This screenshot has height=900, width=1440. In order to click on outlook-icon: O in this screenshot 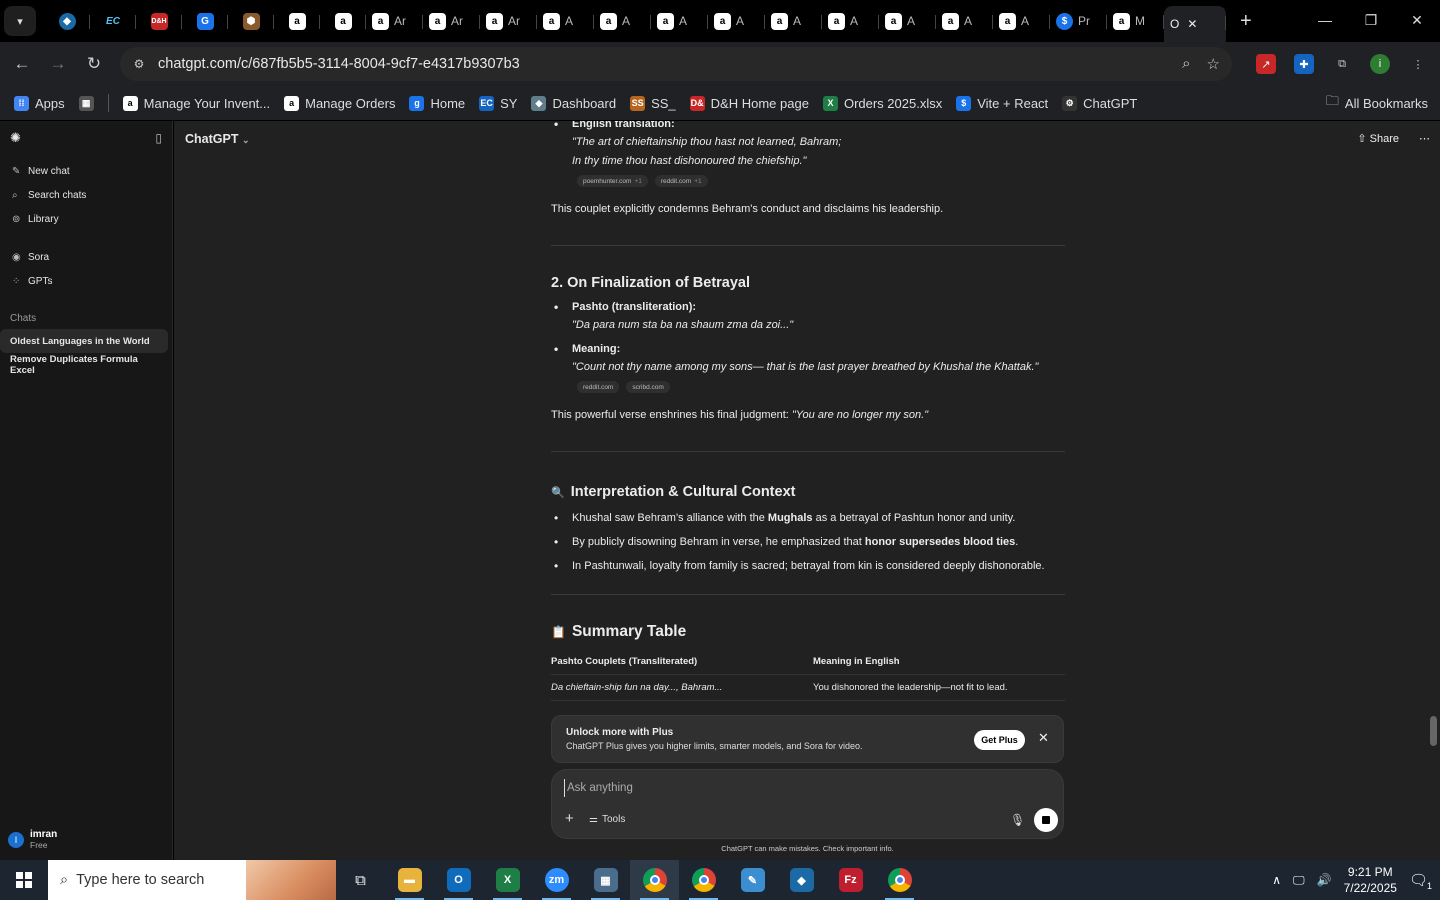, I will do `click(458, 880)`.